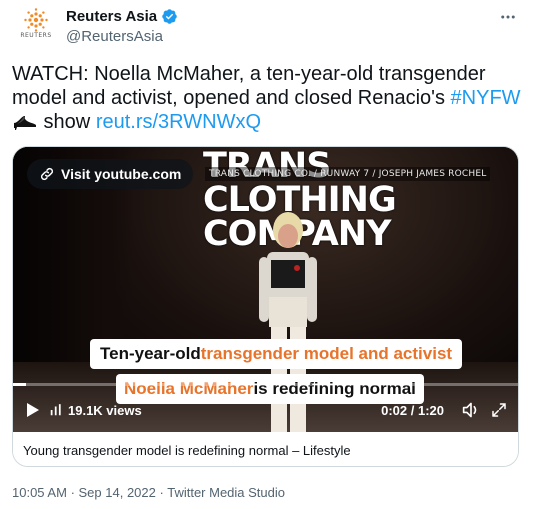  What do you see at coordinates (19, 384) in the screenshot?
I see `video-progress-fill` at bounding box center [19, 384].